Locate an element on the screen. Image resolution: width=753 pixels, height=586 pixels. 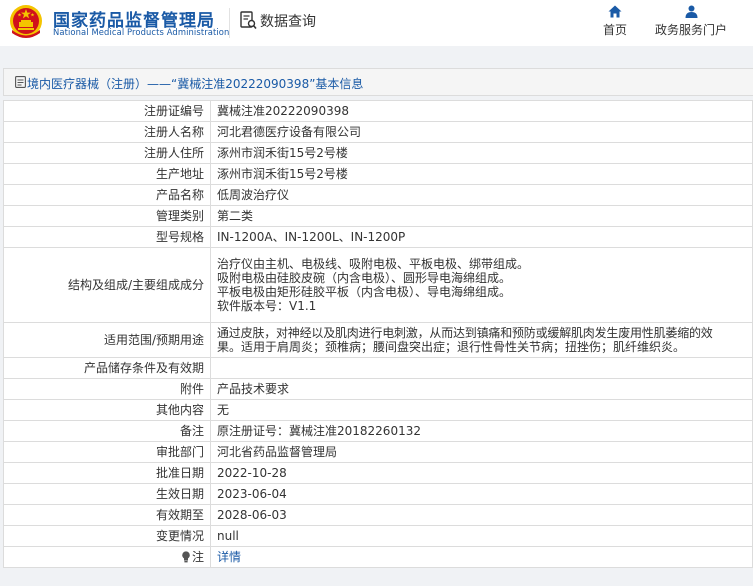
table-row: 注 详情 is located at coordinates (378, 557).